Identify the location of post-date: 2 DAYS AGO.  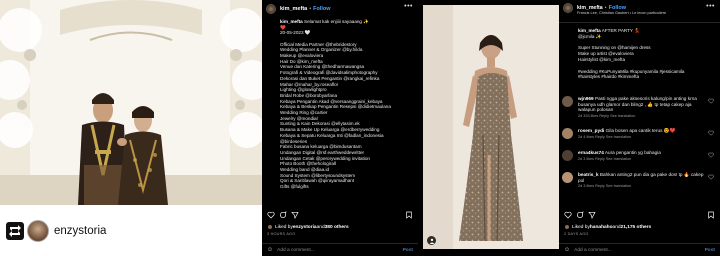
(576, 234).